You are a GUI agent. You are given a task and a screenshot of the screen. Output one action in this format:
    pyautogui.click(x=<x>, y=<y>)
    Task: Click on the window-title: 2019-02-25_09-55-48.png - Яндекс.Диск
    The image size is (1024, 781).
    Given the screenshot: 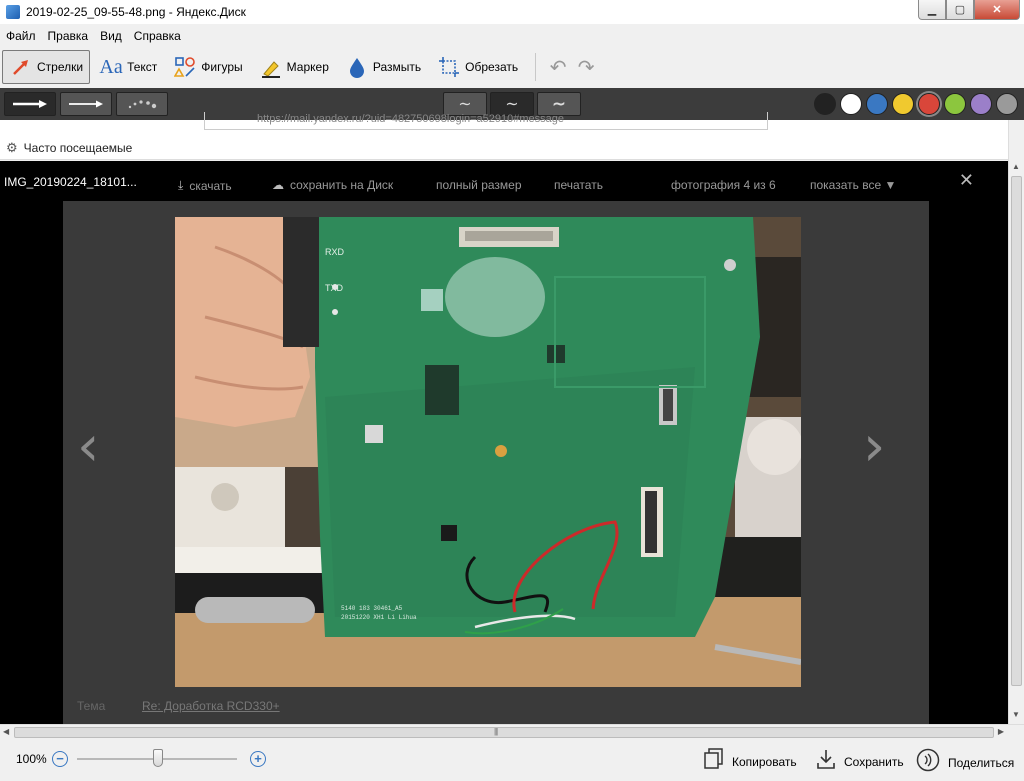 What is the action you would take?
    pyautogui.click(x=136, y=12)
    